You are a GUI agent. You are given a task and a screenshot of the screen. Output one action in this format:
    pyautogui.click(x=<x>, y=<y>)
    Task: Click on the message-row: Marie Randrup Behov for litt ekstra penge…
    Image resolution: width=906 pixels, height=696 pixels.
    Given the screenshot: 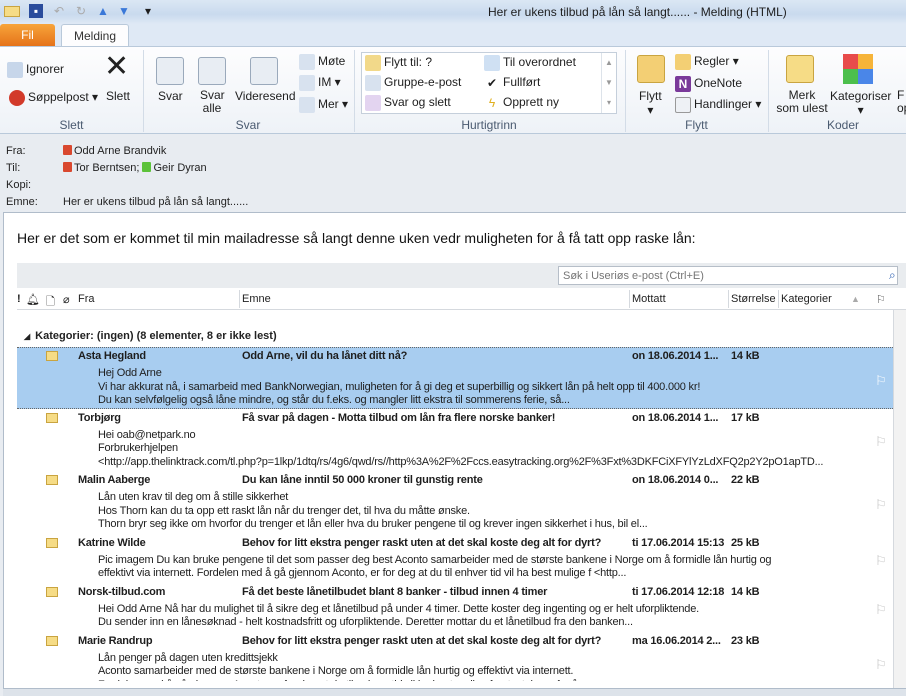 What is the action you would take?
    pyautogui.click(x=455, y=657)
    